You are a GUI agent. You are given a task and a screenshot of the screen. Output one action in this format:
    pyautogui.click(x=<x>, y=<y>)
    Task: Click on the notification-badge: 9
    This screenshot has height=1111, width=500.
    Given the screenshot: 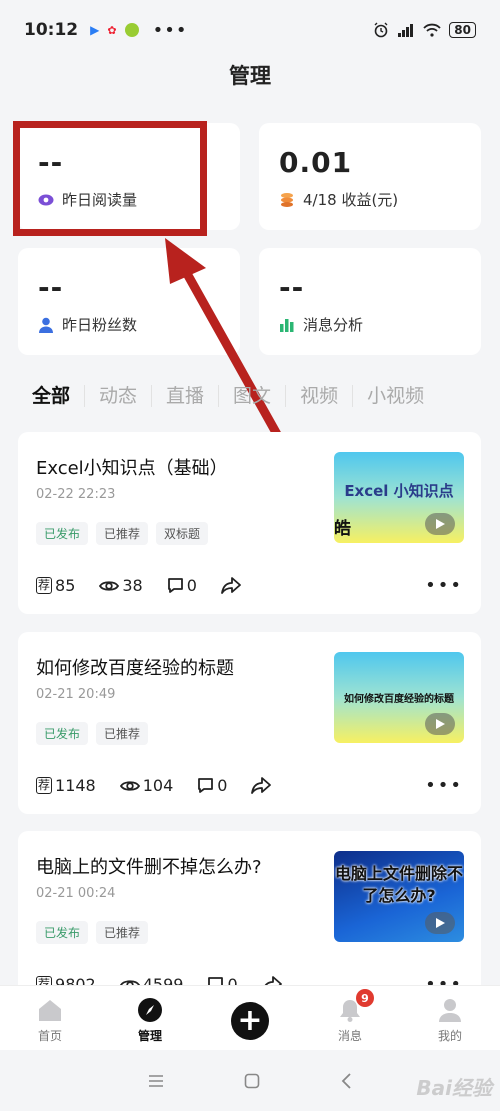 What is the action you would take?
    pyautogui.click(x=365, y=998)
    